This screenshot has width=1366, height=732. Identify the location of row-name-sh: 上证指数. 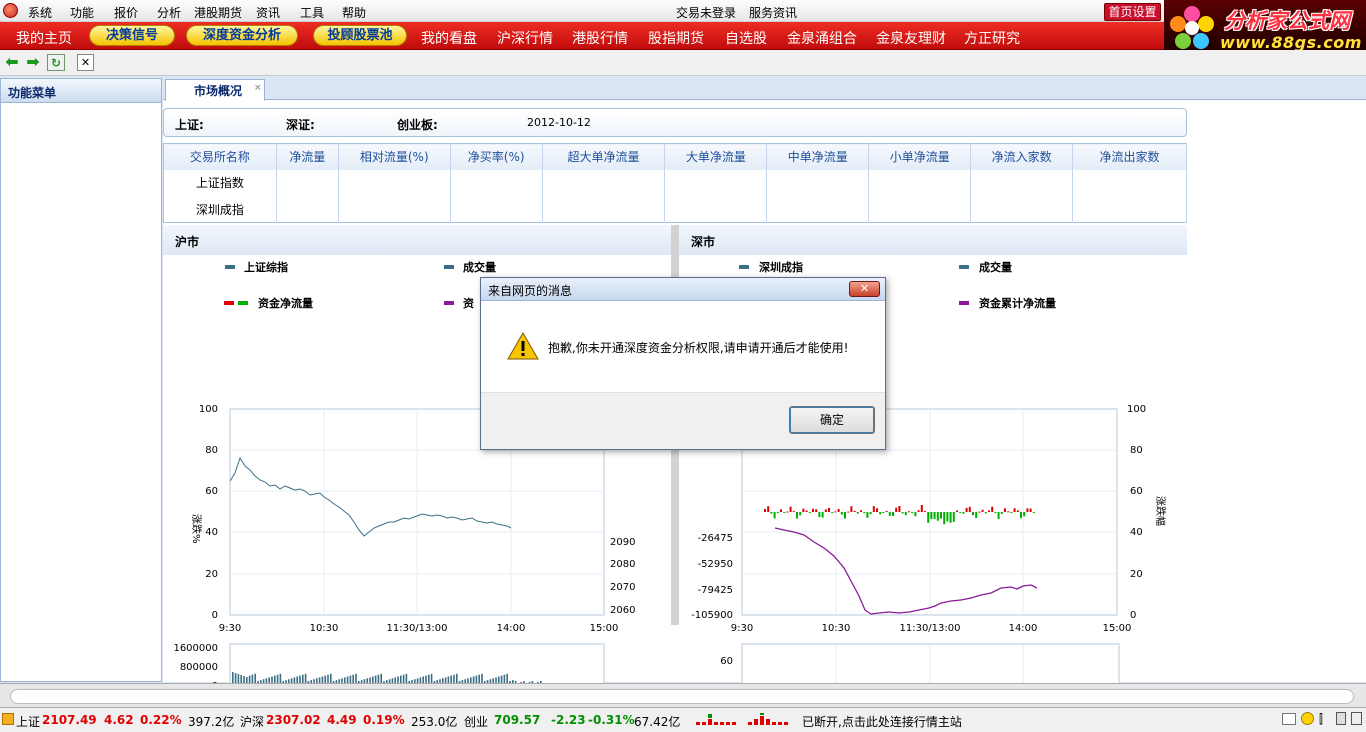
(220, 183).